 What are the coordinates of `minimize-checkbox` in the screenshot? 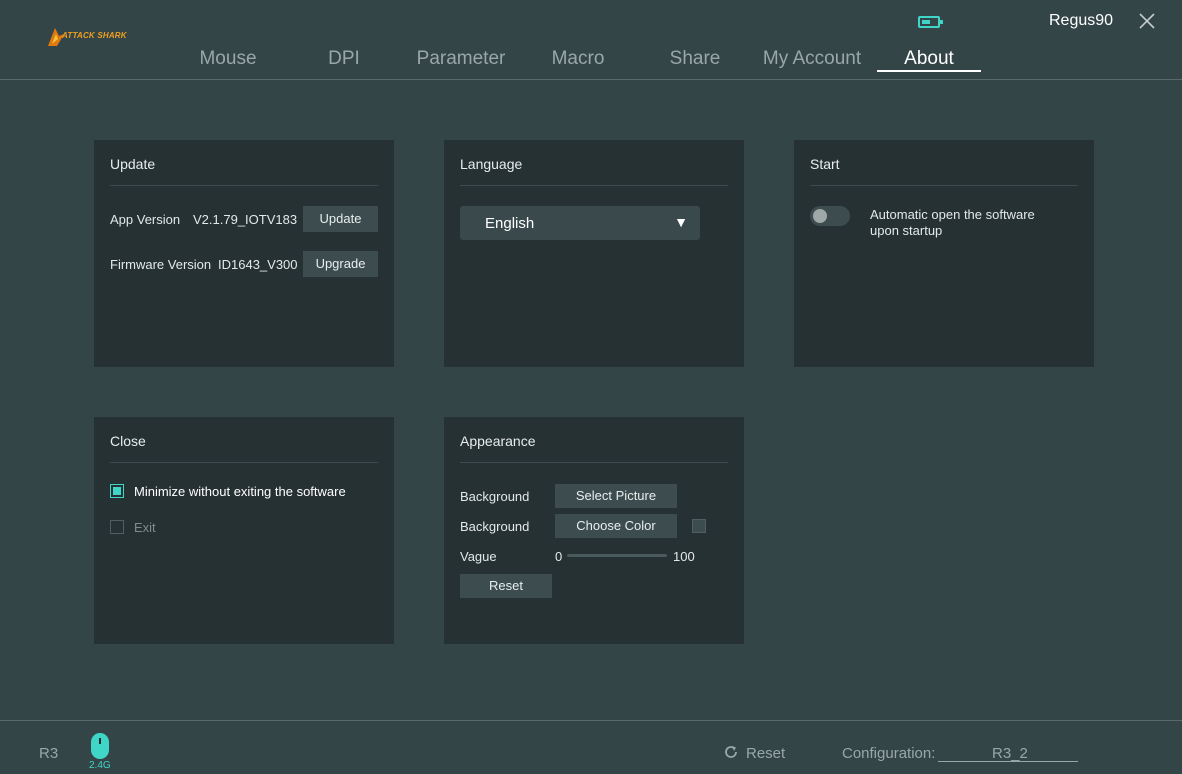 It's located at (117, 491).